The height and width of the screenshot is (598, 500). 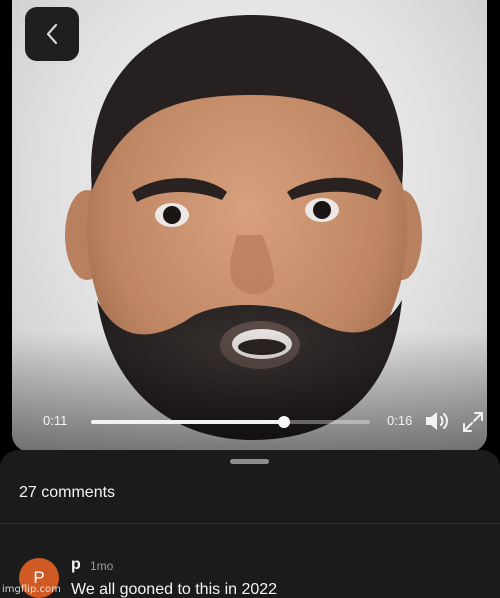 I want to click on speaker-icon, so click(x=437, y=421).